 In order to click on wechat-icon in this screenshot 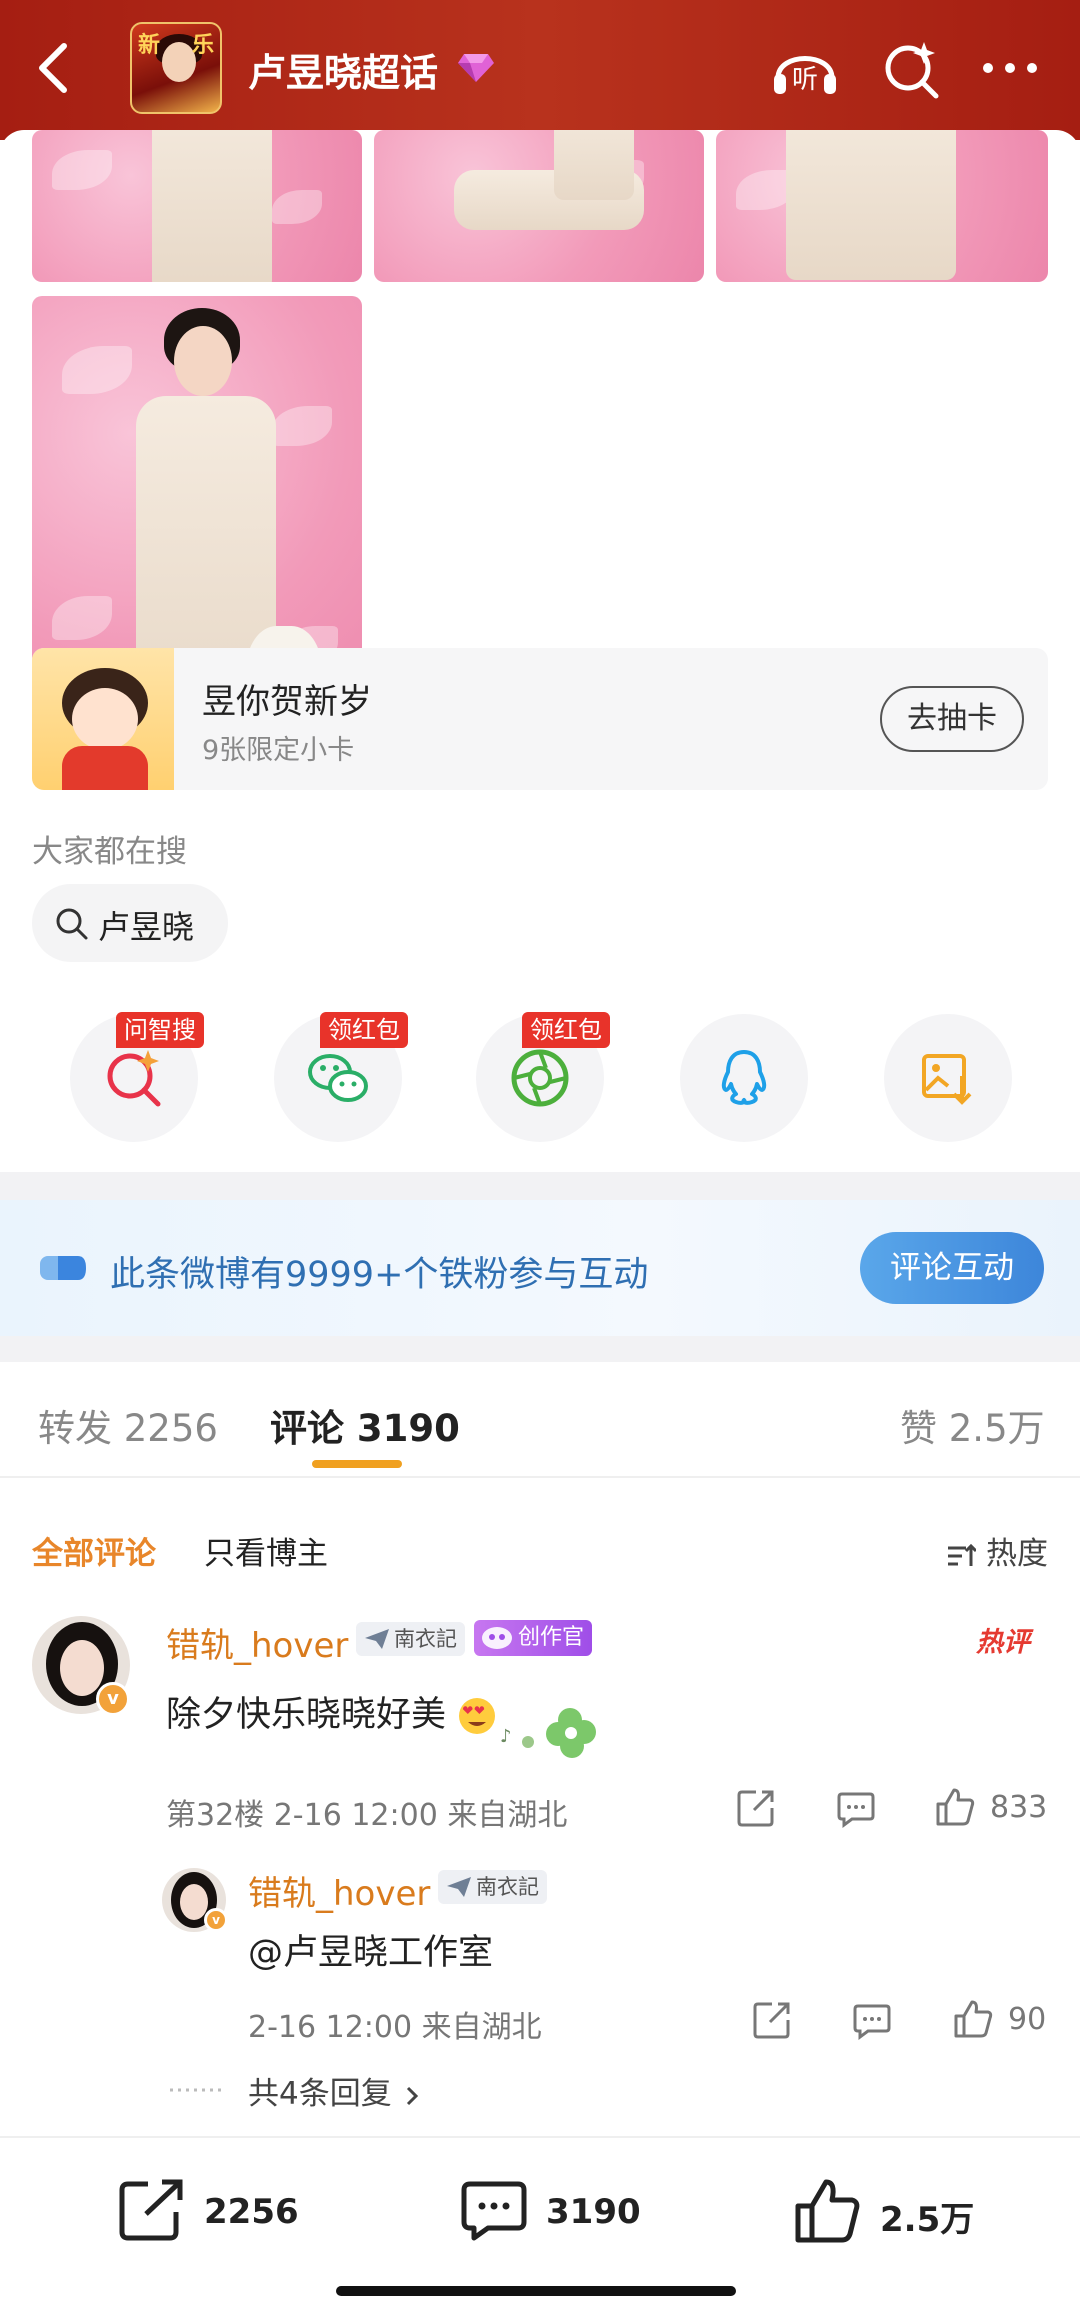, I will do `click(338, 1078)`.